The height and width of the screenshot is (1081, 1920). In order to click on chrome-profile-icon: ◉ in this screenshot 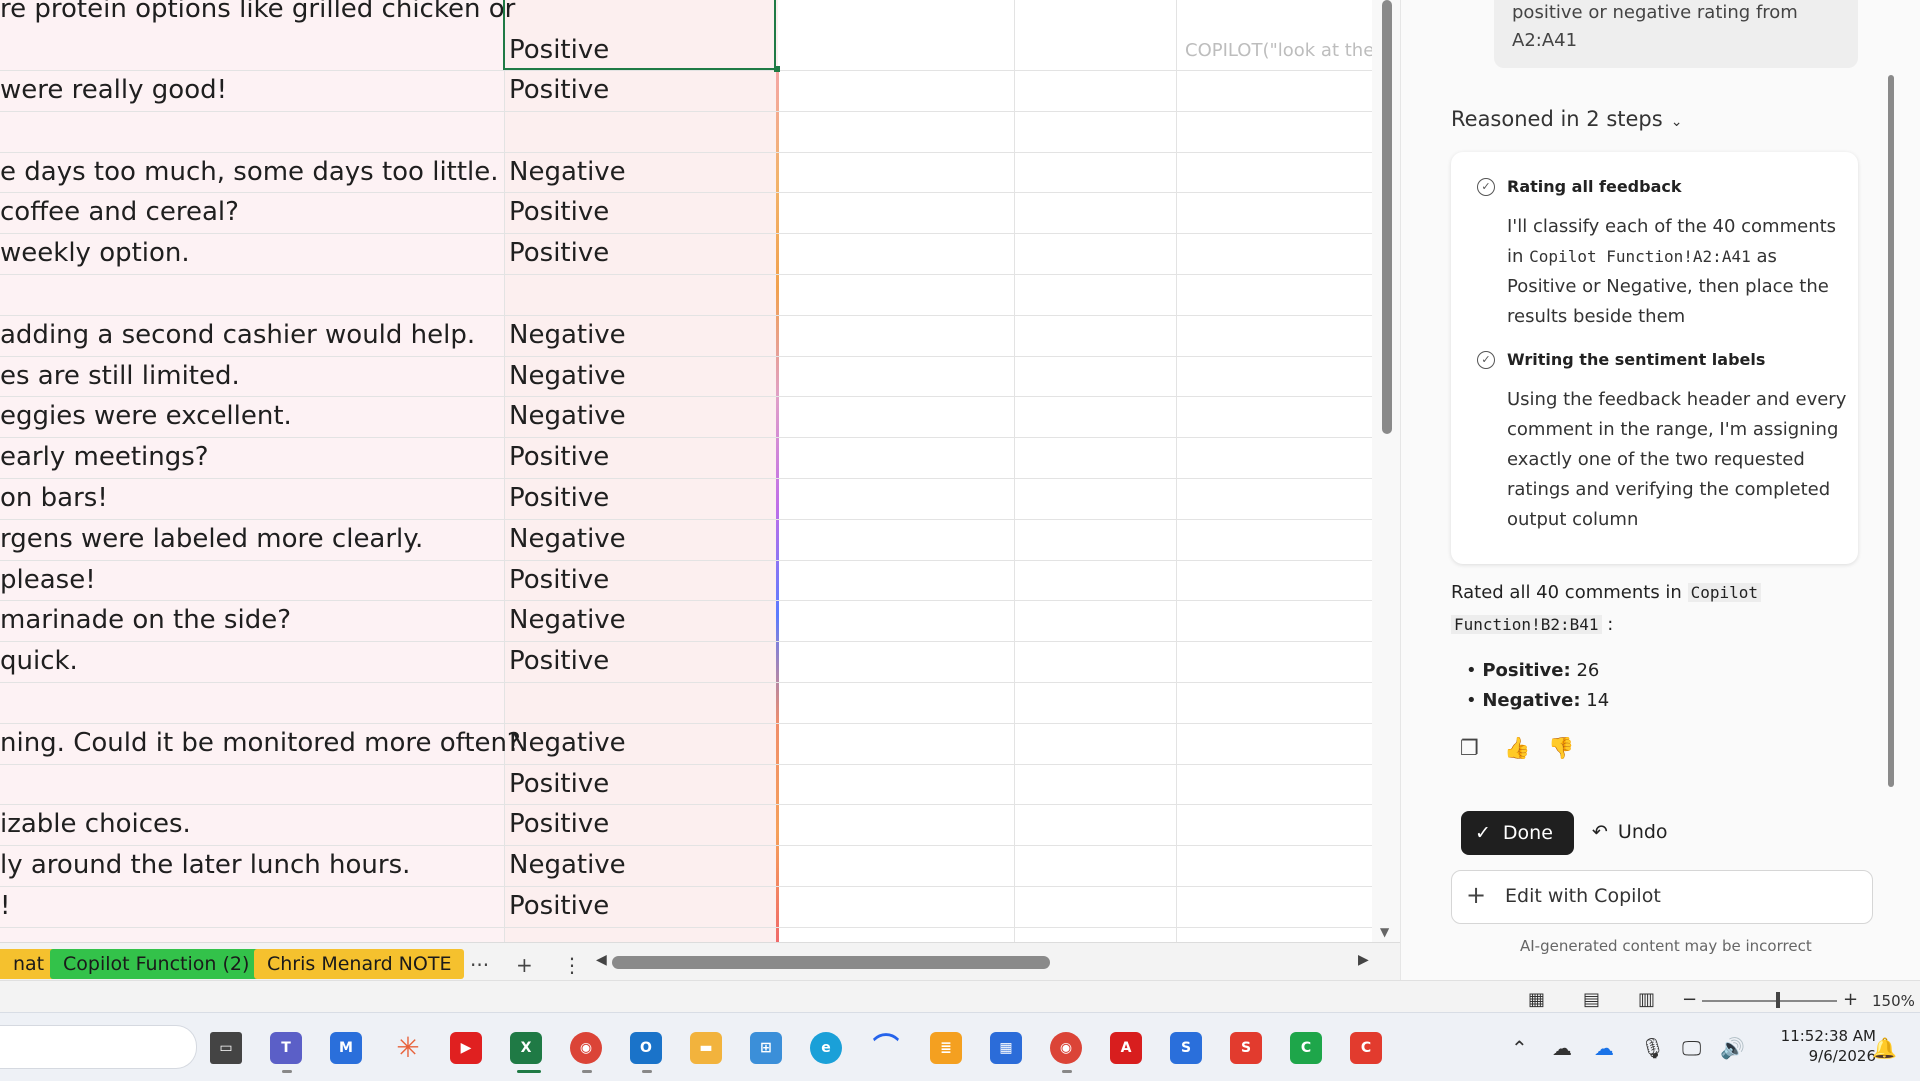, I will do `click(1066, 1048)`.